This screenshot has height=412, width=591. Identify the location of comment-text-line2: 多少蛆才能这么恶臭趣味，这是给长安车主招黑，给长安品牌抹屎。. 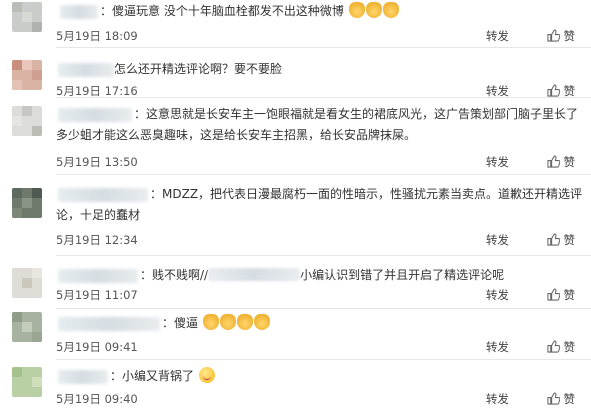
(236, 135).